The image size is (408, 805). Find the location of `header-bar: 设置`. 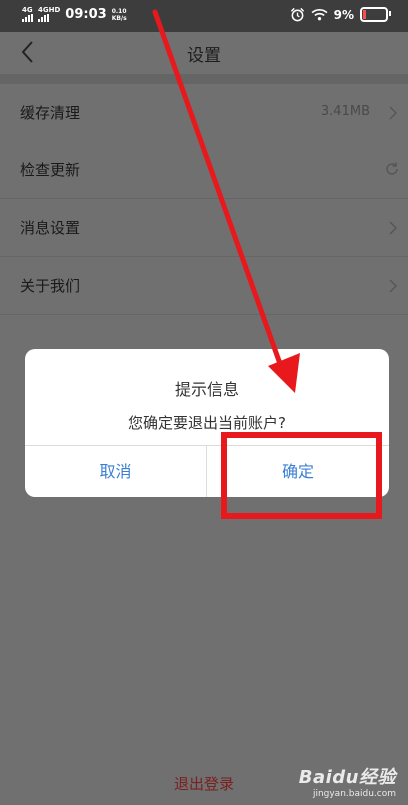

header-bar: 设置 is located at coordinates (204, 53).